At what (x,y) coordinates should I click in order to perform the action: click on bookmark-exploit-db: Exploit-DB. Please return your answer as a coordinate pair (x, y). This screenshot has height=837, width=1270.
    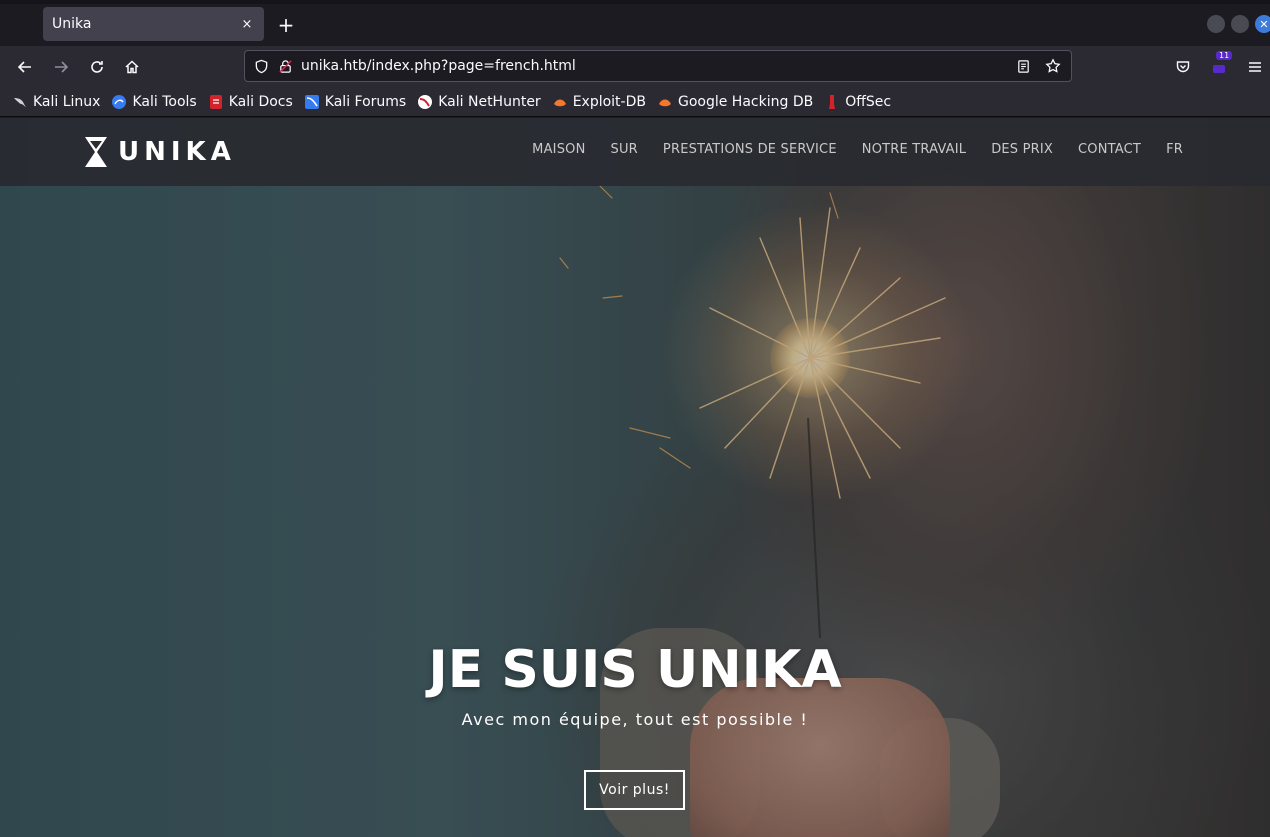
    Looking at the image, I should click on (599, 102).